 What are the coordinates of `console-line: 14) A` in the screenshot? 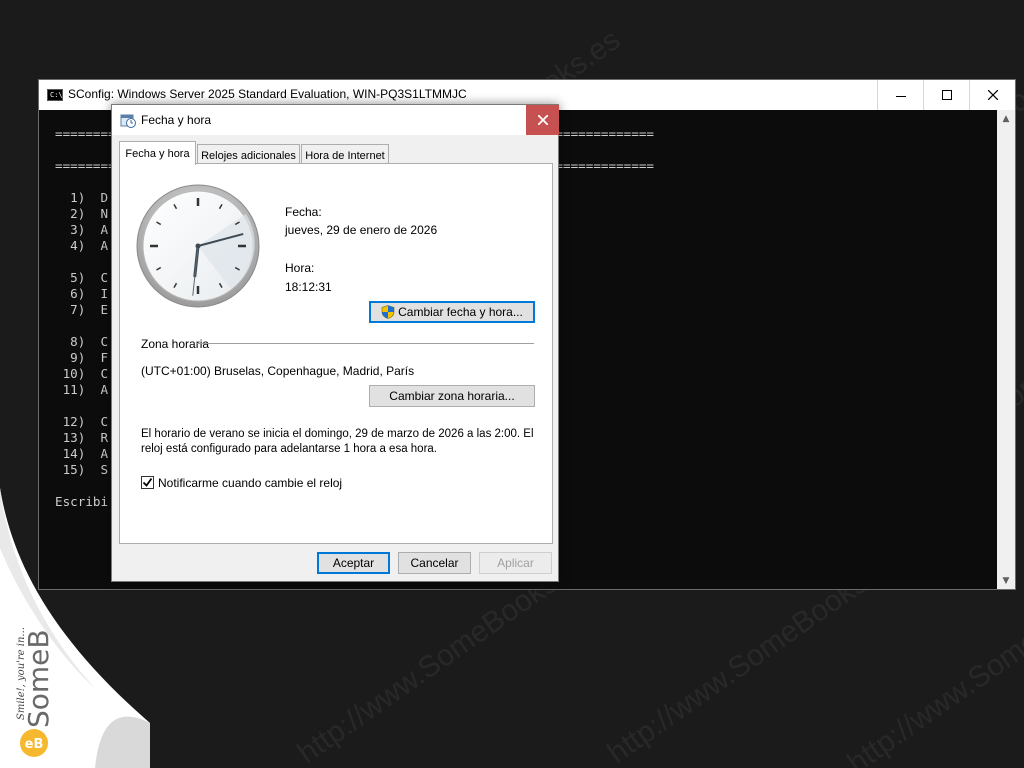 It's located at (82, 453).